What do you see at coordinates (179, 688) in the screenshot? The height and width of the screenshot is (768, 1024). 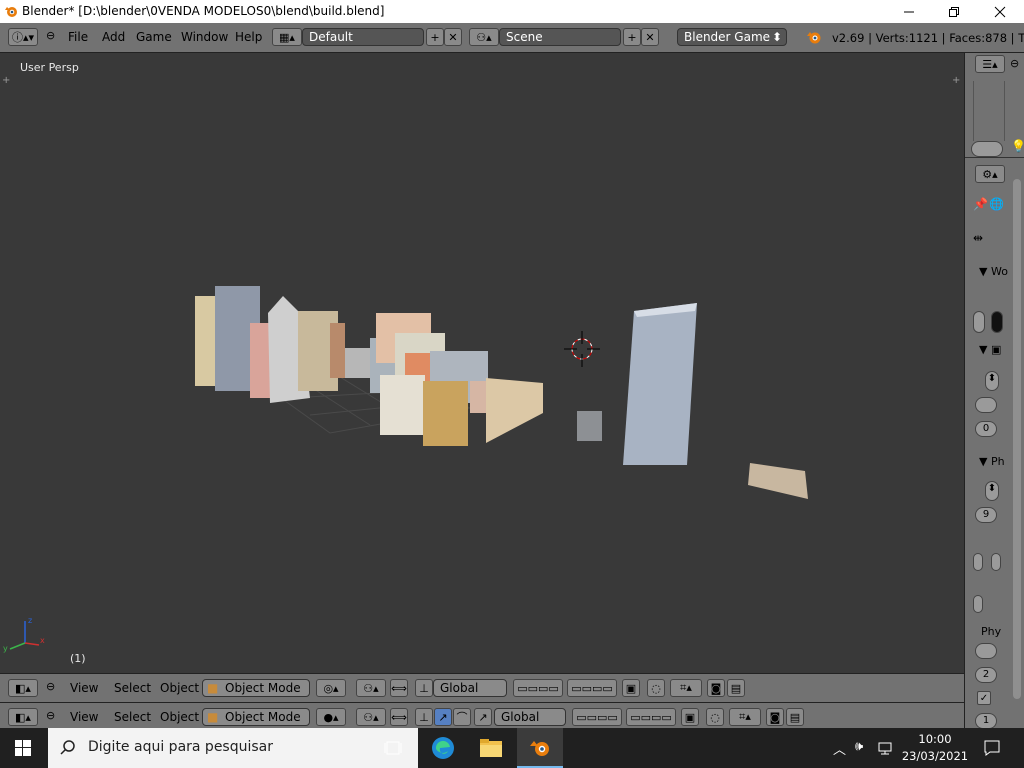 I see `menu-object: Object` at bounding box center [179, 688].